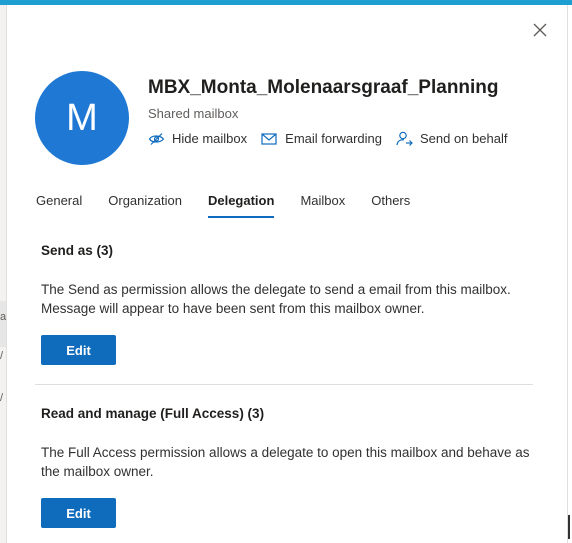 This screenshot has height=543, width=572. I want to click on hide-mailbox-label: Hide mailbox, so click(210, 138).